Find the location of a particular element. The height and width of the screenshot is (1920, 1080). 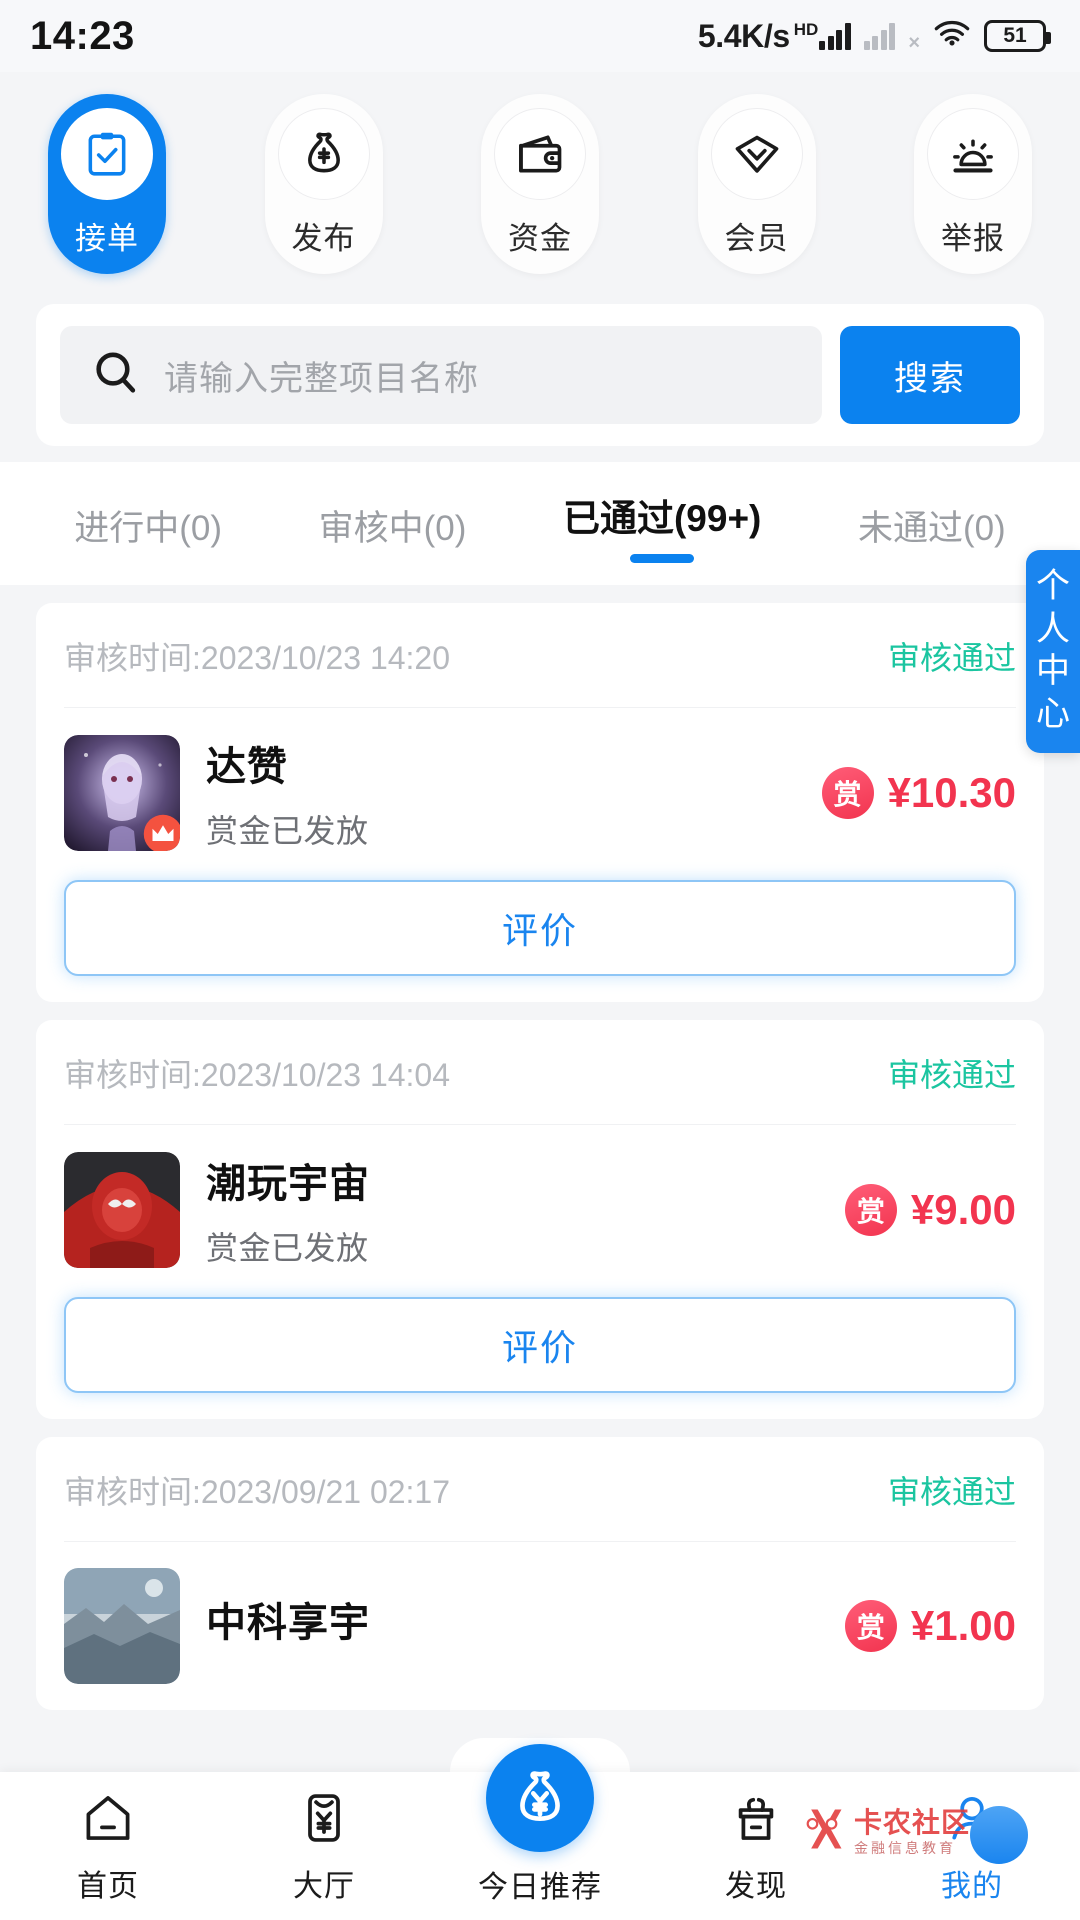

category-nav-label: 发布 is located at coordinates (323, 238).